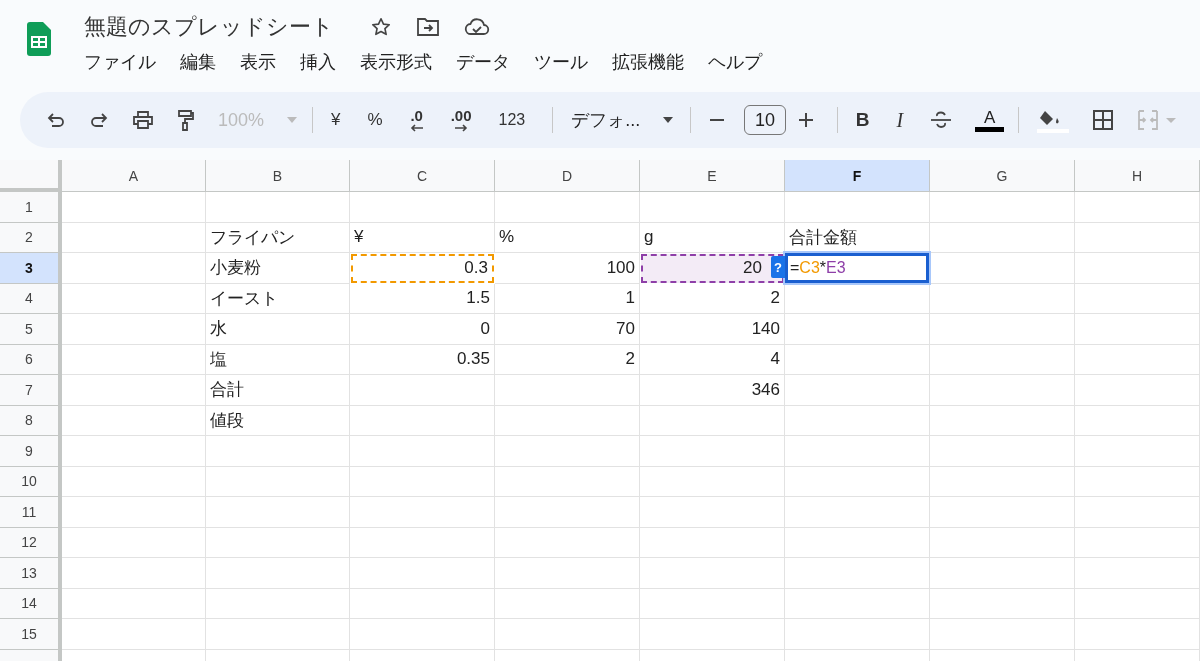  Describe the element at coordinates (31, 420) in the screenshot. I see `row-header: 8` at that location.